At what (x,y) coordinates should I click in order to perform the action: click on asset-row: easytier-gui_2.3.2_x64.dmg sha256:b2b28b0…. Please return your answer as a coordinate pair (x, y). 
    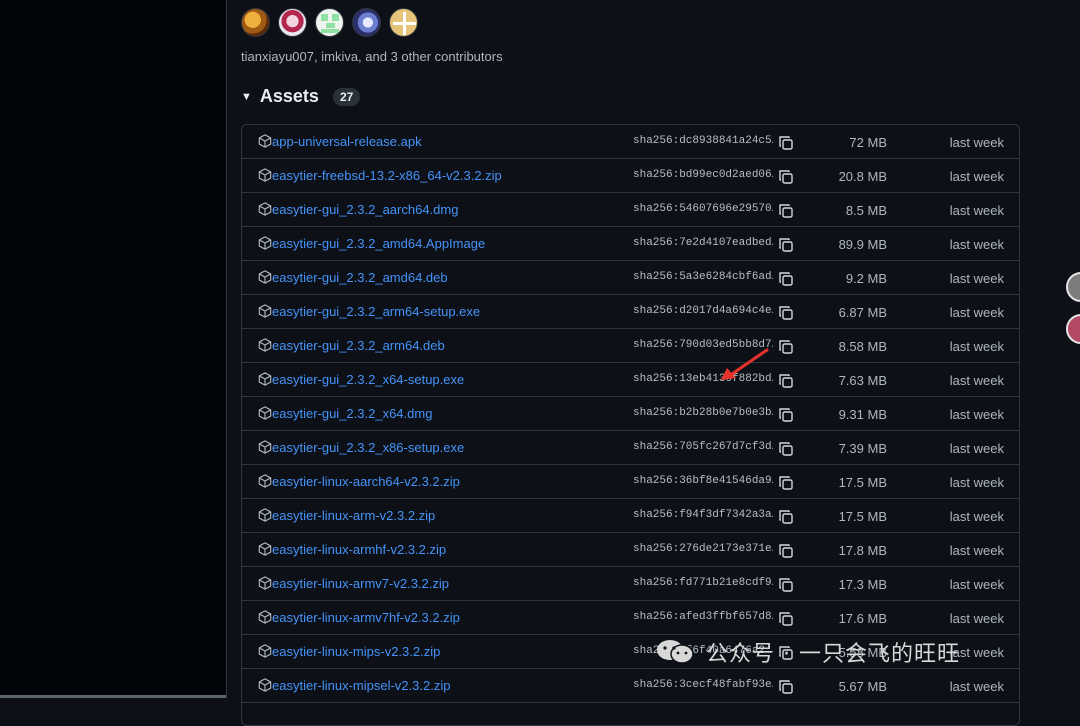
    Looking at the image, I should click on (630, 414).